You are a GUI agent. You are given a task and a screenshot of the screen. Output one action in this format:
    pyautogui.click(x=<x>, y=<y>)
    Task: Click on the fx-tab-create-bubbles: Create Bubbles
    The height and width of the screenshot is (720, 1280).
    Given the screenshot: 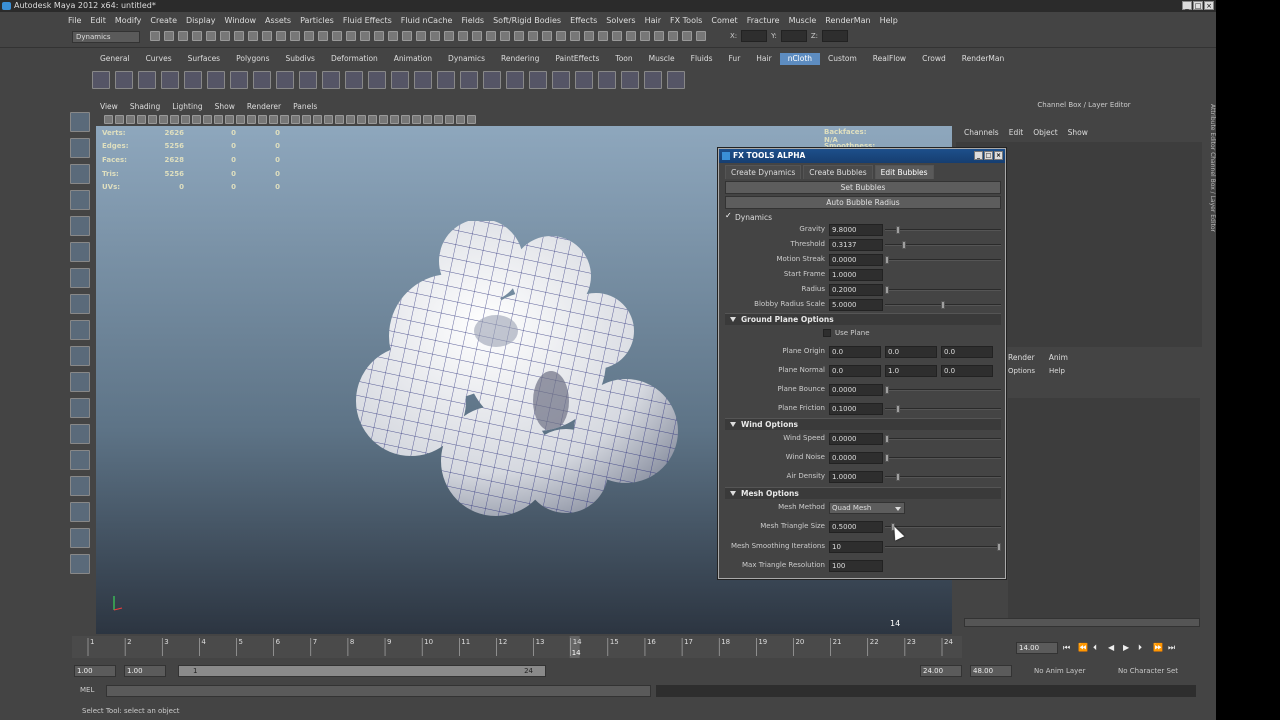 What is the action you would take?
    pyautogui.click(x=838, y=172)
    